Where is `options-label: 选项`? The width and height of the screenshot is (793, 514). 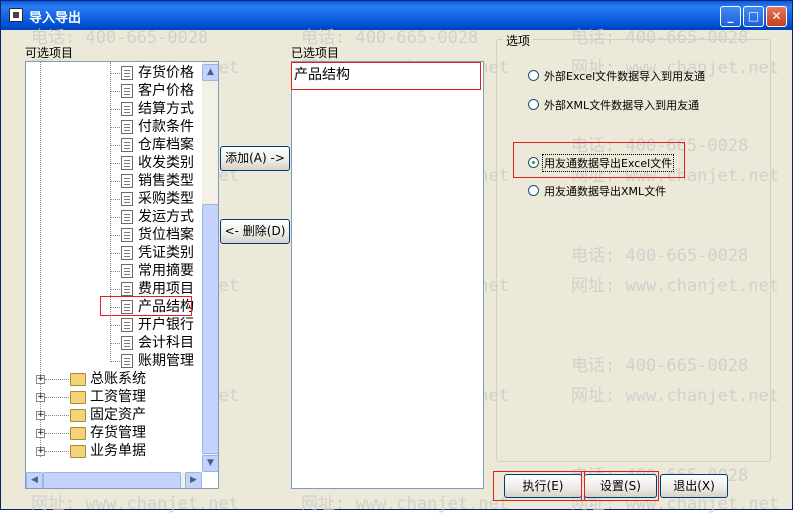 options-label: 选项 is located at coordinates (518, 40).